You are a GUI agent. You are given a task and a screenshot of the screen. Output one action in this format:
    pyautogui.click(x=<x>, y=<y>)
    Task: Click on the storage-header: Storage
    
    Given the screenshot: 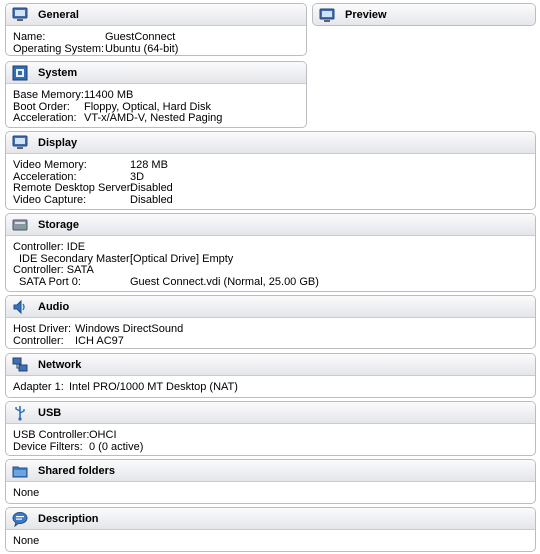 What is the action you would take?
    pyautogui.click(x=270, y=225)
    